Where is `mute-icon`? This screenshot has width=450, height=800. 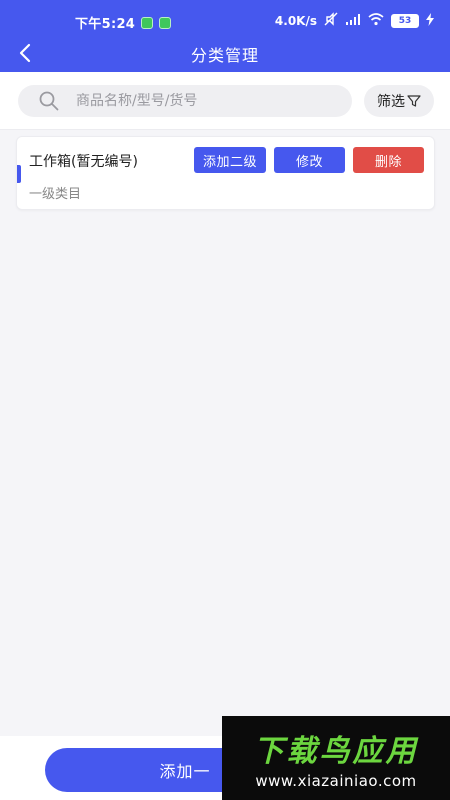 mute-icon is located at coordinates (331, 20).